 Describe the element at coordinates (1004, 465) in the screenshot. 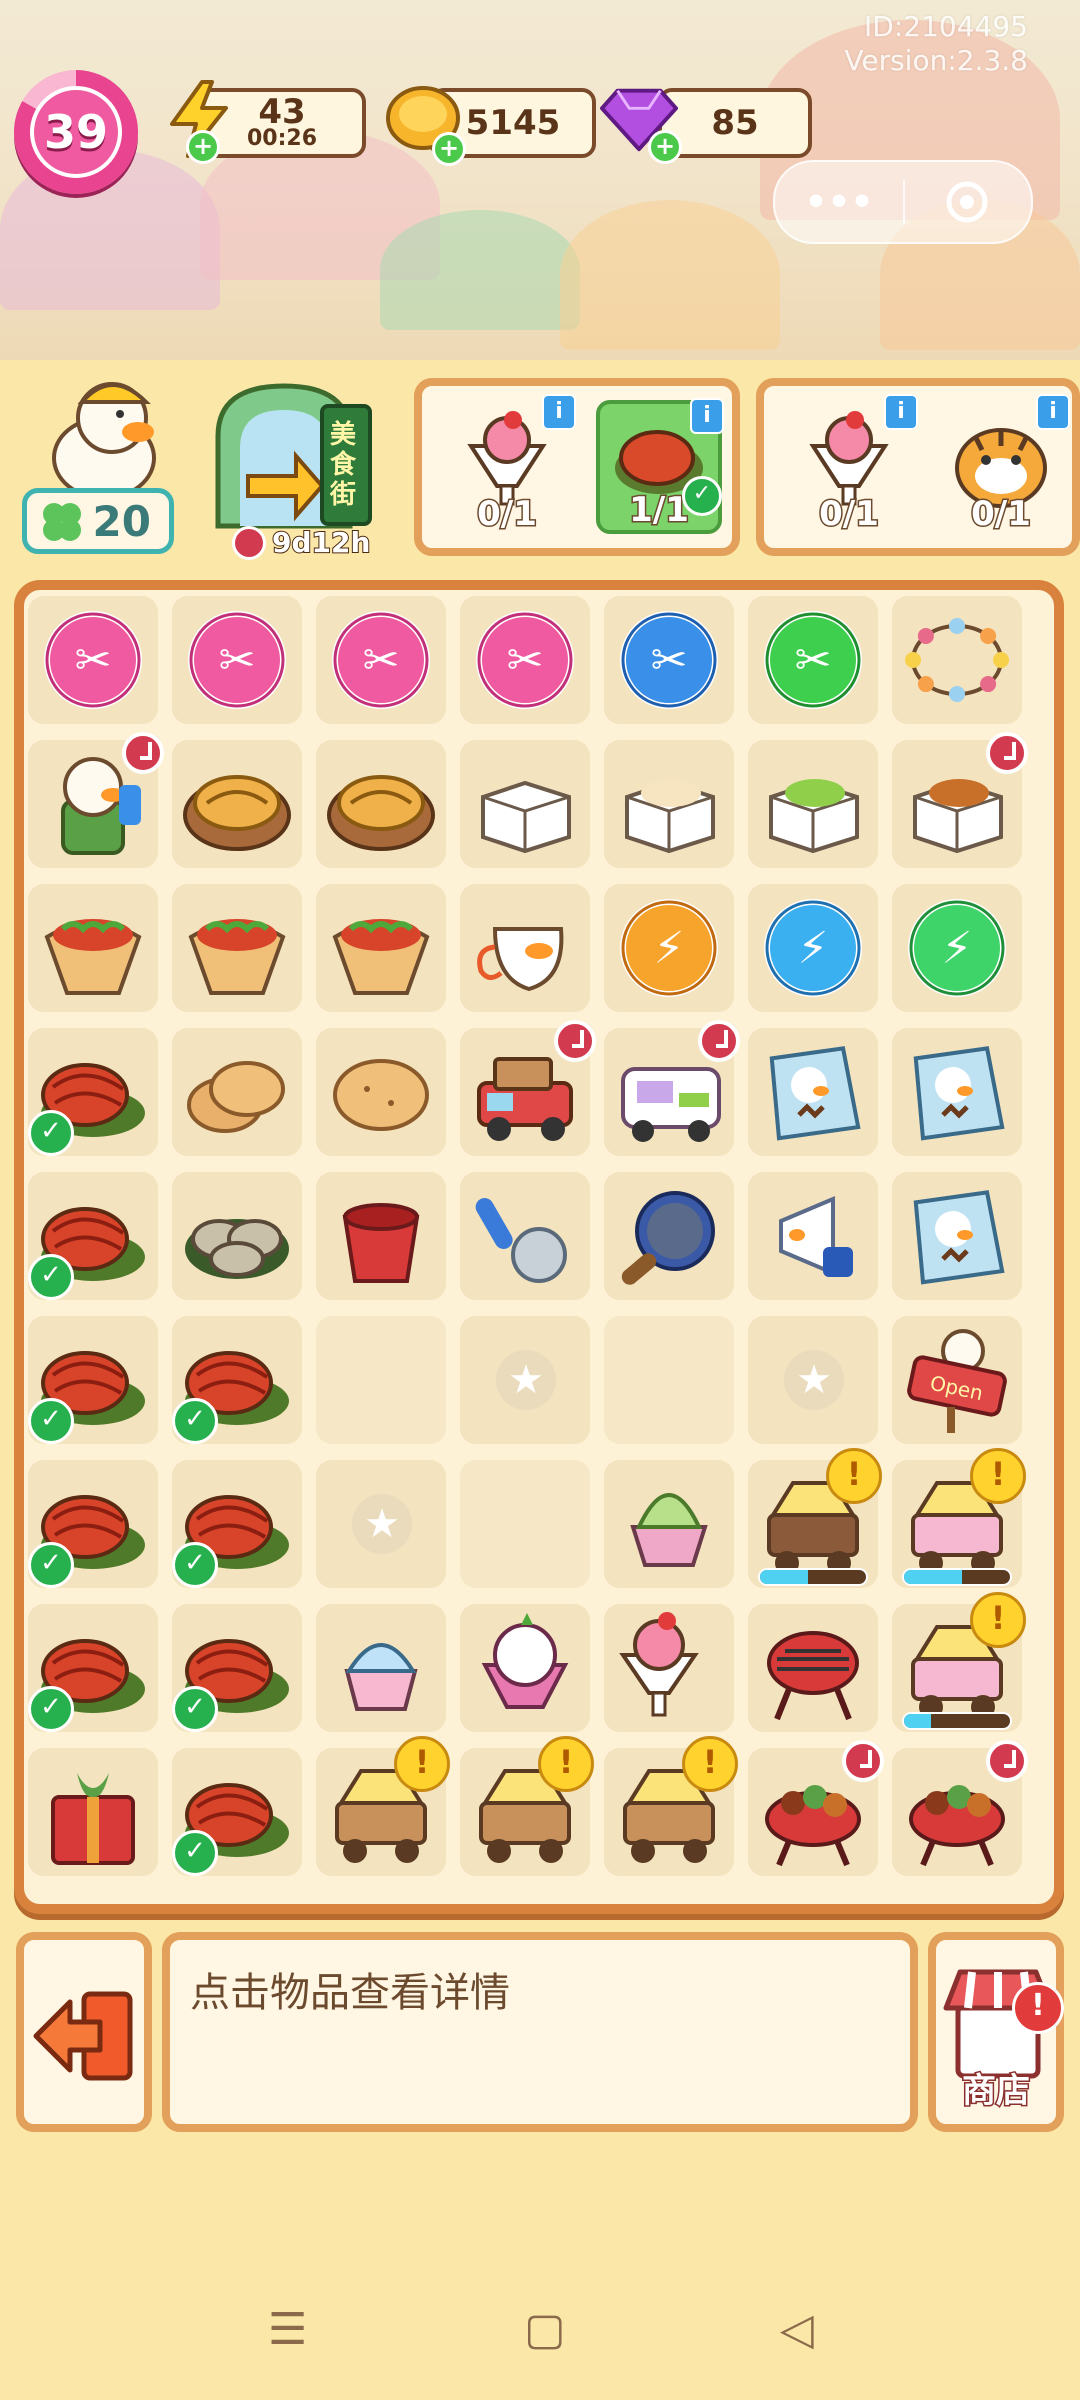

I see `order-item-tiger-customer: 0/1 i` at that location.